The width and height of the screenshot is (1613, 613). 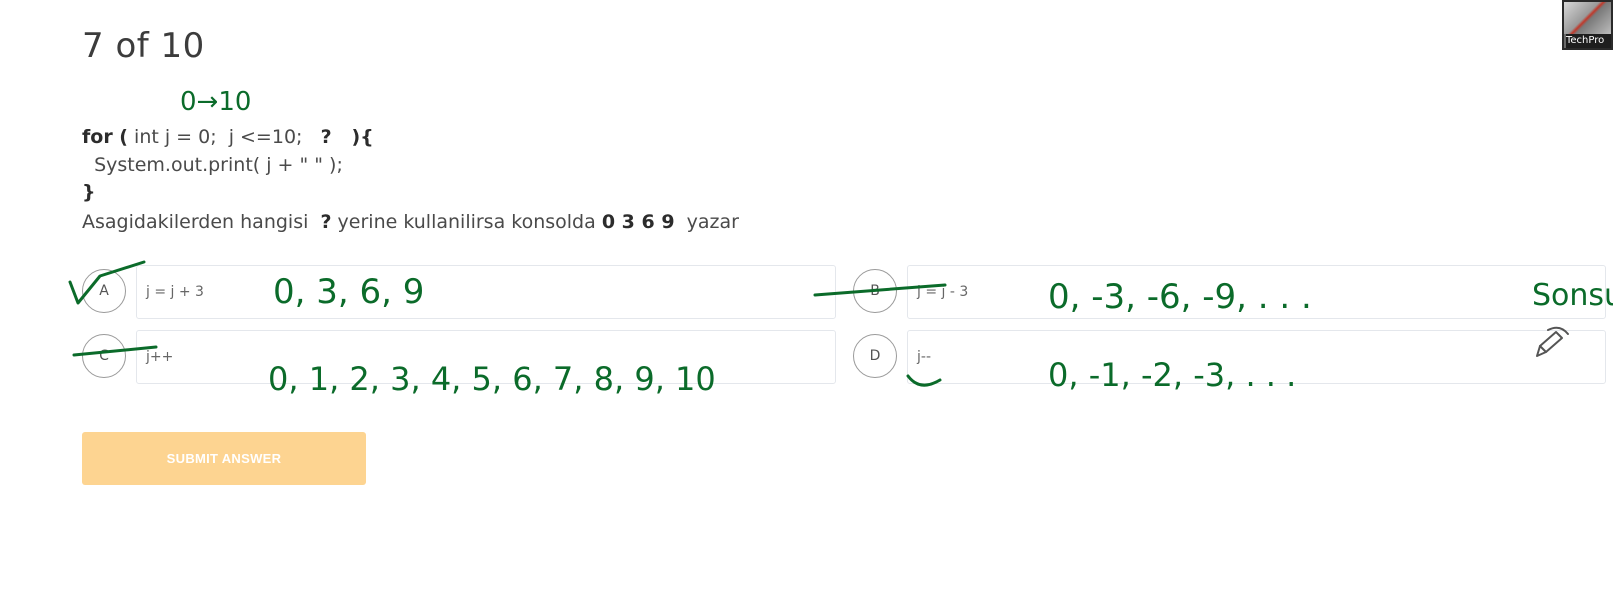 What do you see at coordinates (486, 292) in the screenshot?
I see `option-a-box: j = j + 3` at bounding box center [486, 292].